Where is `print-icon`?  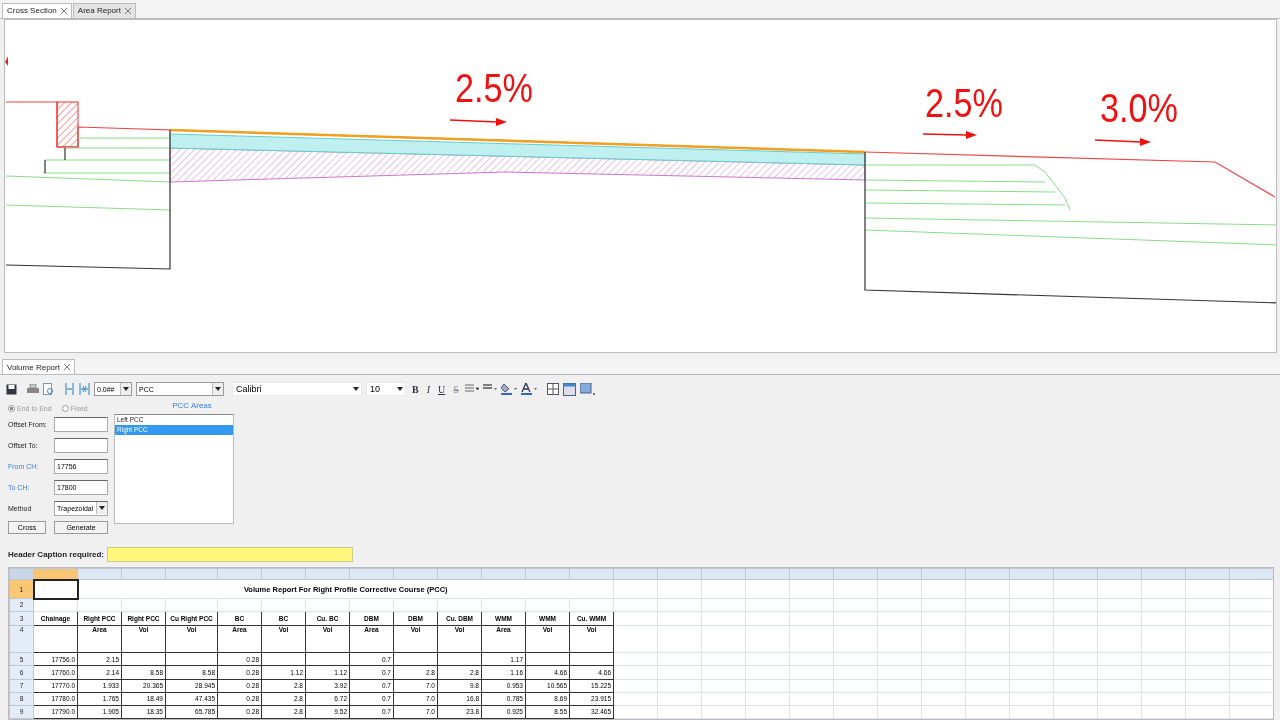 print-icon is located at coordinates (33, 389).